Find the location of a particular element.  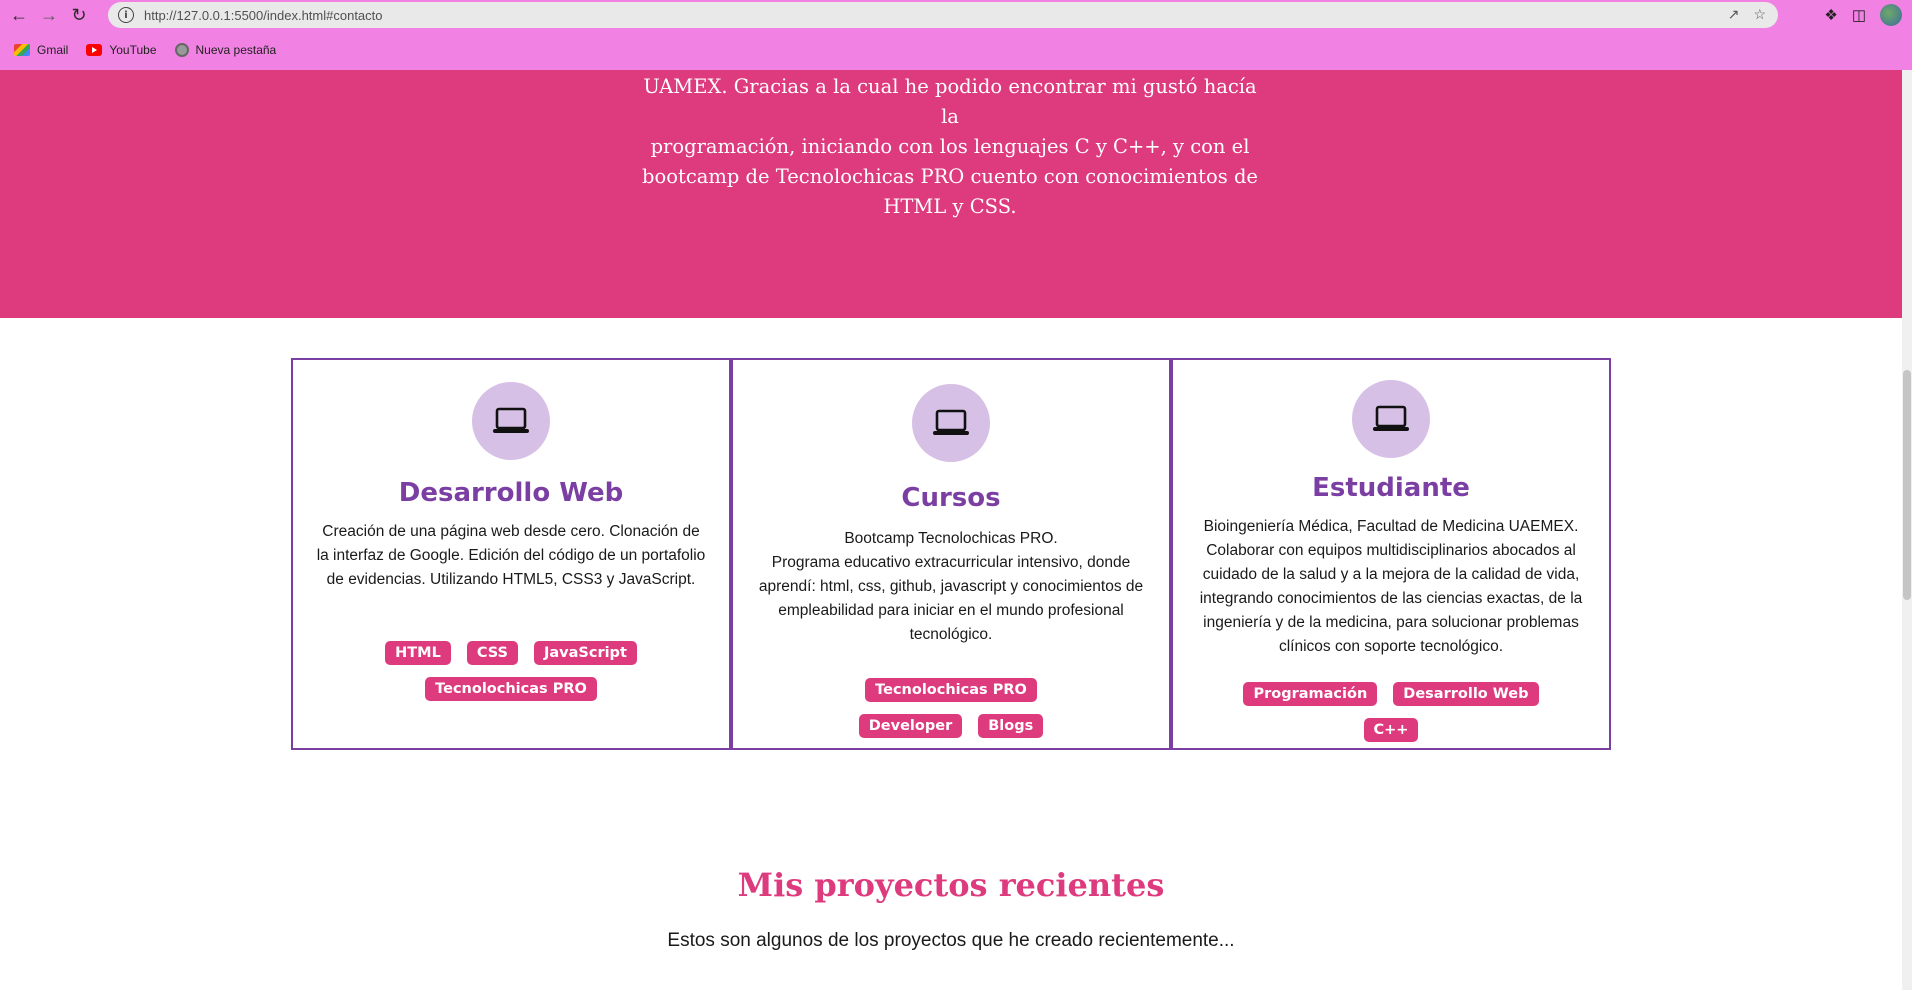

about-line: HTML y CSS. is located at coordinates (950, 206).